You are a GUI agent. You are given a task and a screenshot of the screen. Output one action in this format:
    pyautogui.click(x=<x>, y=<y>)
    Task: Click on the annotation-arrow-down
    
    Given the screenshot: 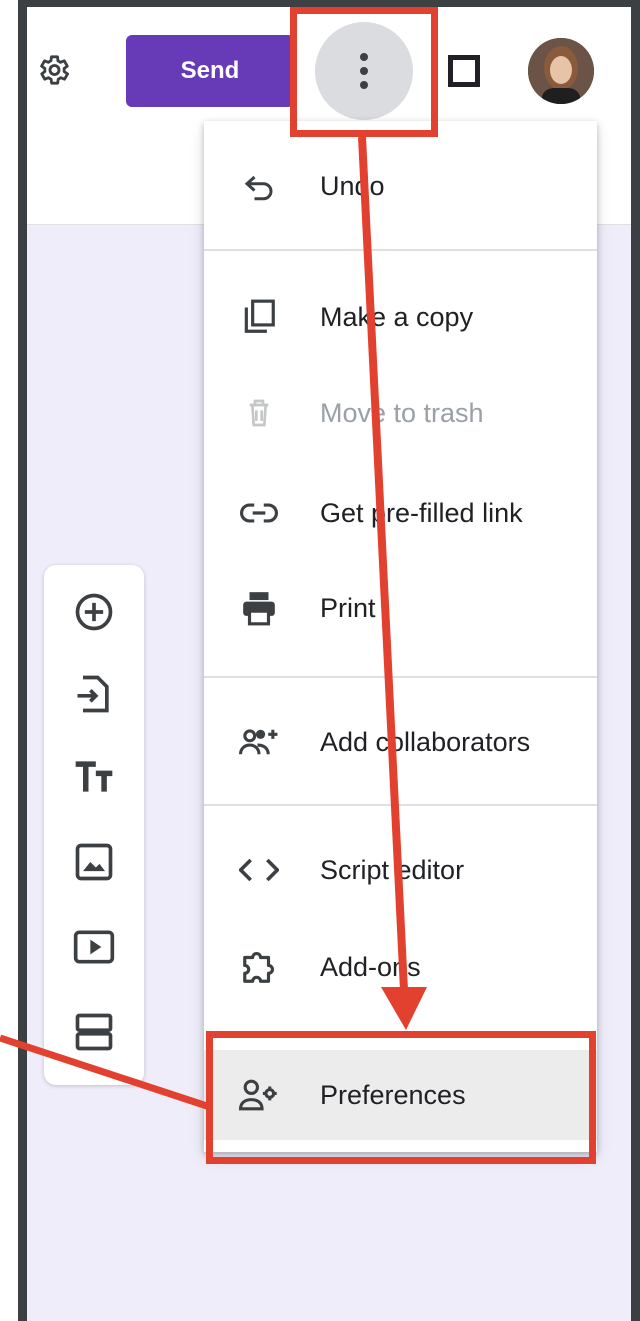 What is the action you would take?
    pyautogui.click(x=383, y=563)
    